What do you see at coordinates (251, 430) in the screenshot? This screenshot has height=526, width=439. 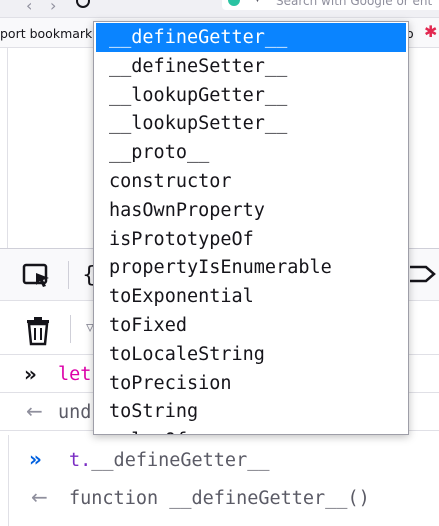 I see `autocomplete-item: valueOf` at bounding box center [251, 430].